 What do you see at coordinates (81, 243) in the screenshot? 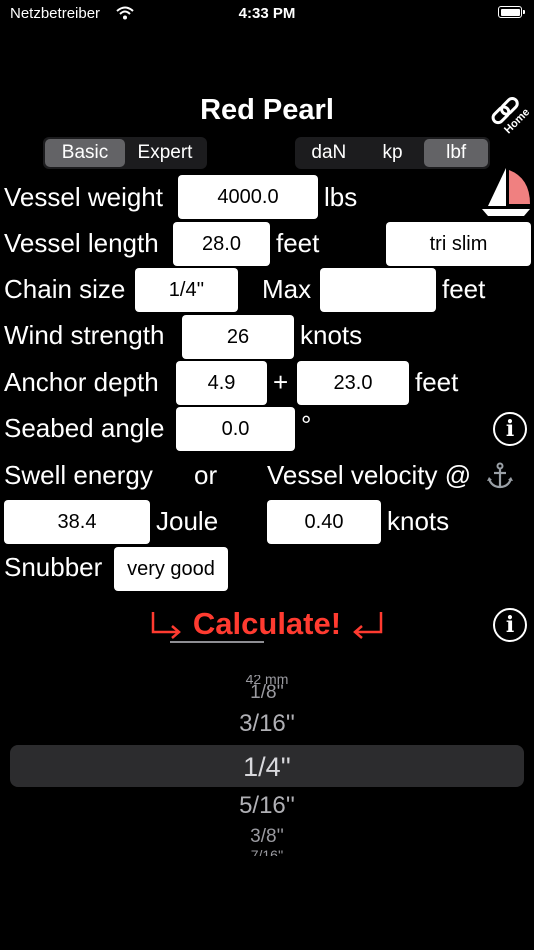
I see `vessel-length-label: Vessel length` at bounding box center [81, 243].